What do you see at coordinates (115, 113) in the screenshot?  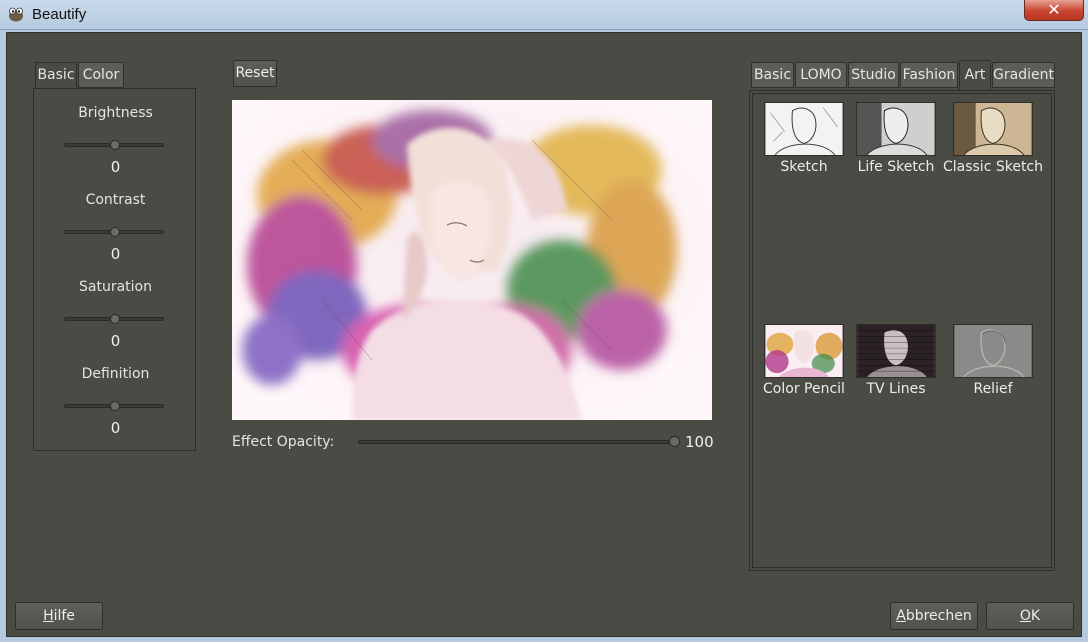 I see `brightness-label: Brightness` at bounding box center [115, 113].